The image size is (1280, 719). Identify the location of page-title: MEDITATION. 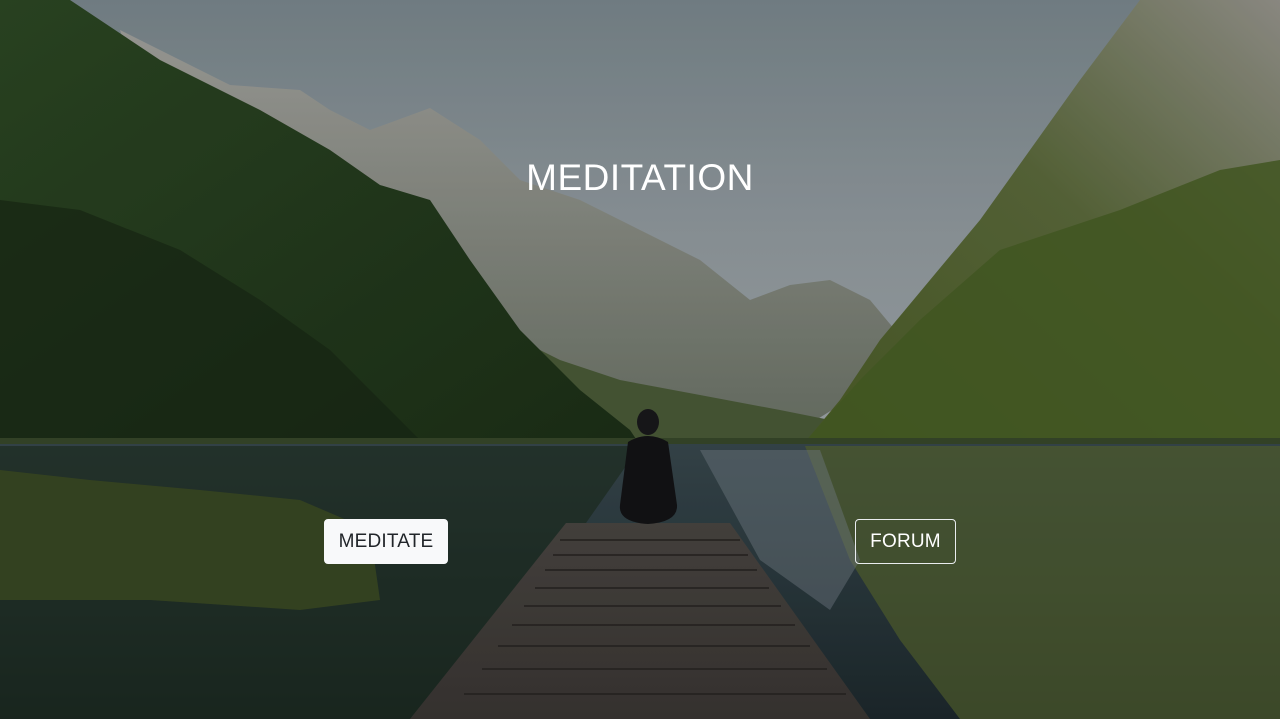
(640, 177).